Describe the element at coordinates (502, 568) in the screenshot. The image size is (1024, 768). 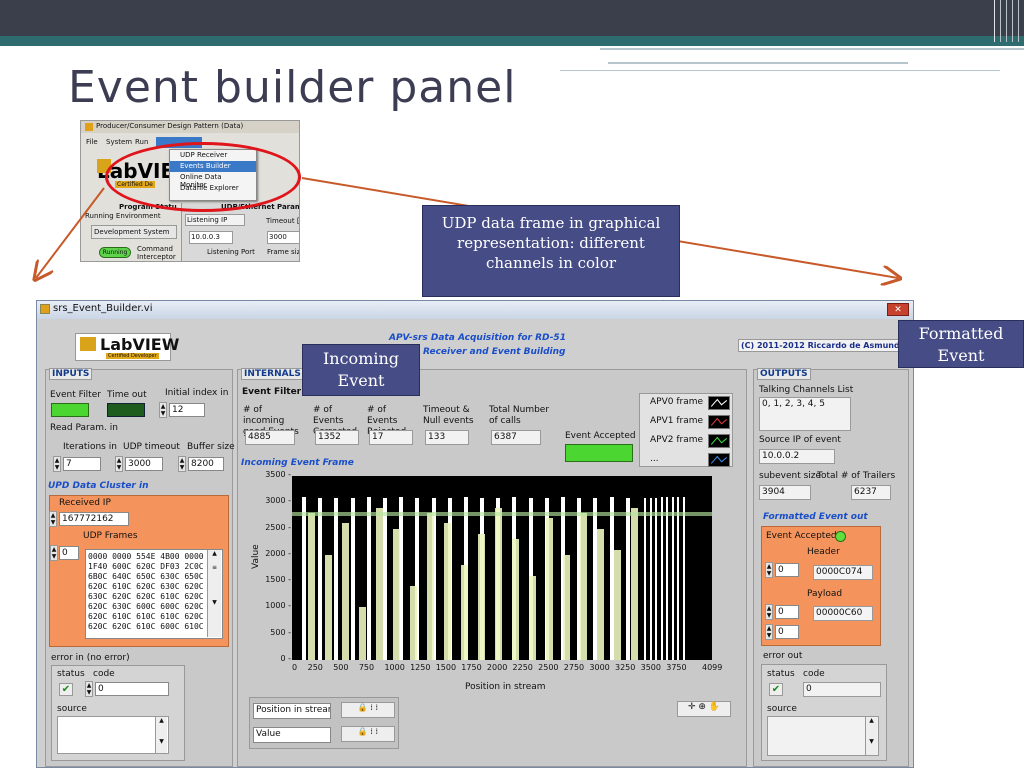
I see `incoming-event-plot` at that location.